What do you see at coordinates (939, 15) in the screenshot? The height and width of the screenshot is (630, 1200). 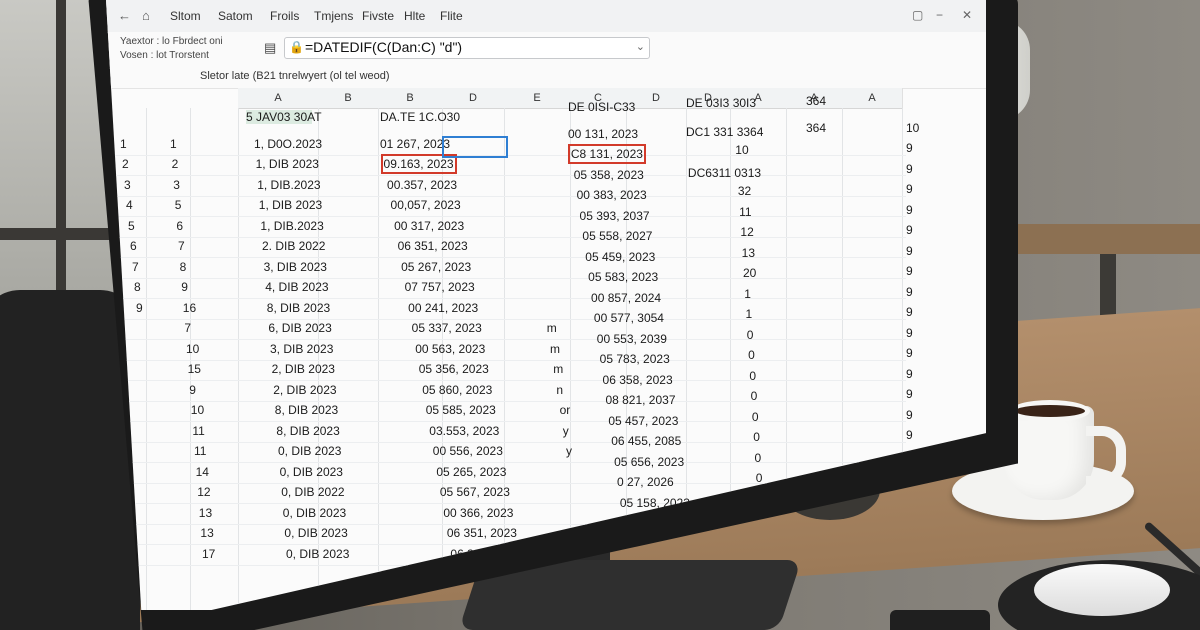 I see `minimize-icon: −` at bounding box center [939, 15].